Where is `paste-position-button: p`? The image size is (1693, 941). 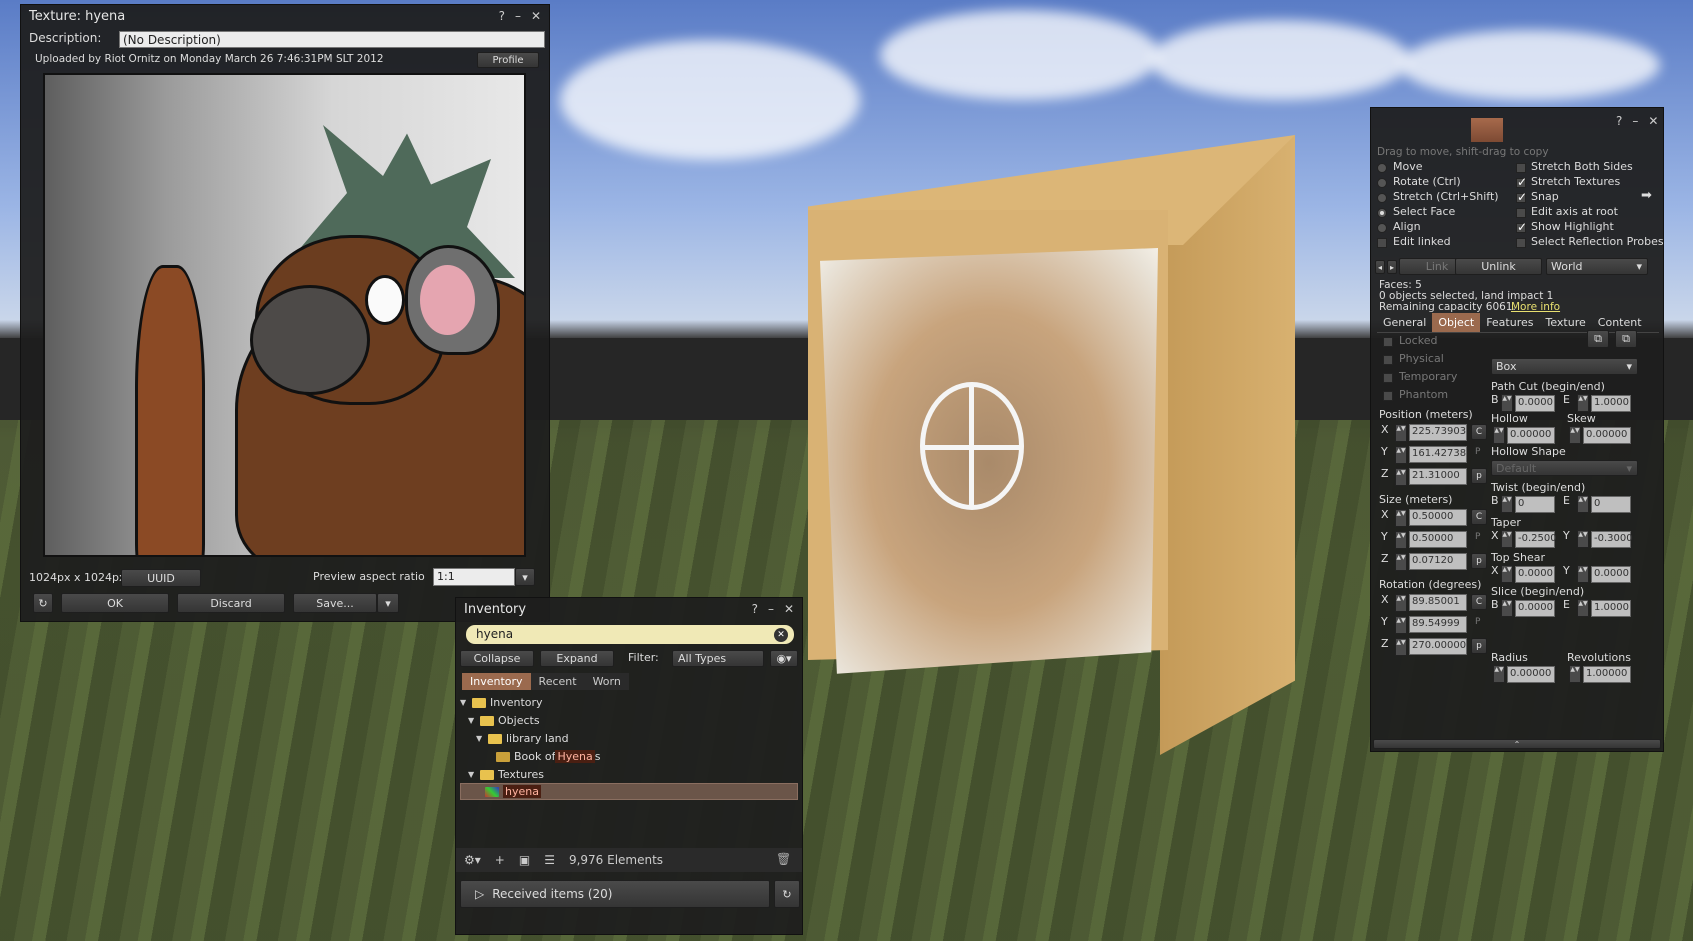
paste-position-button: p is located at coordinates (1479, 476).